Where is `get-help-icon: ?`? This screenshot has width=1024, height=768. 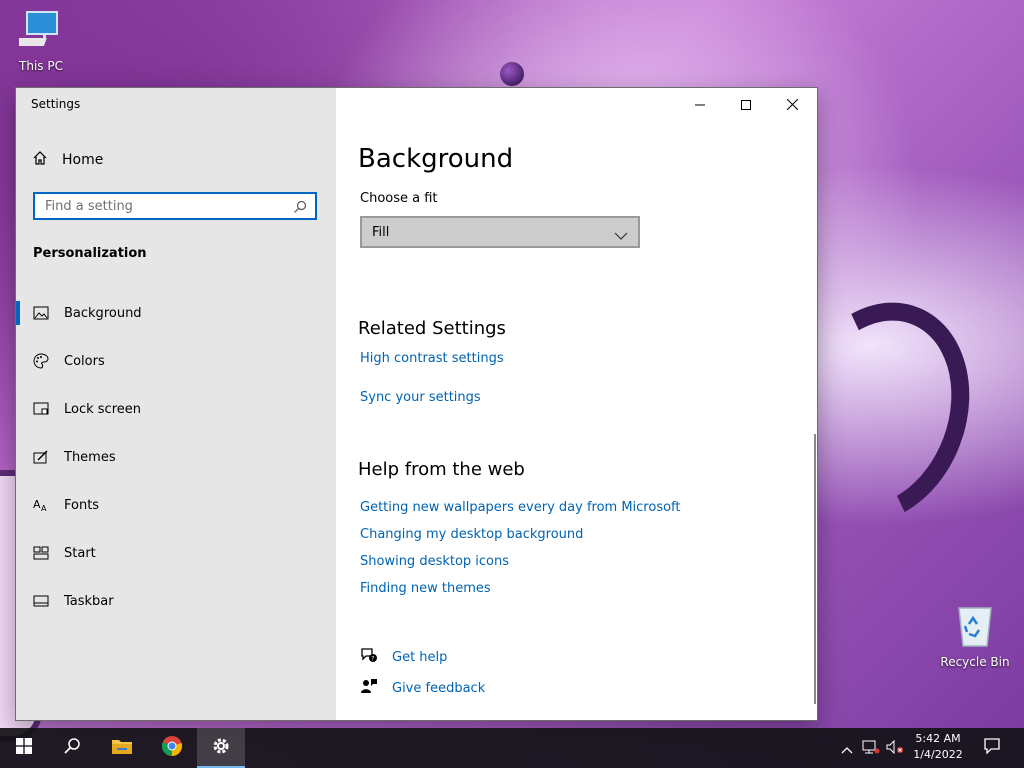
get-help-icon: ? is located at coordinates (369, 657).